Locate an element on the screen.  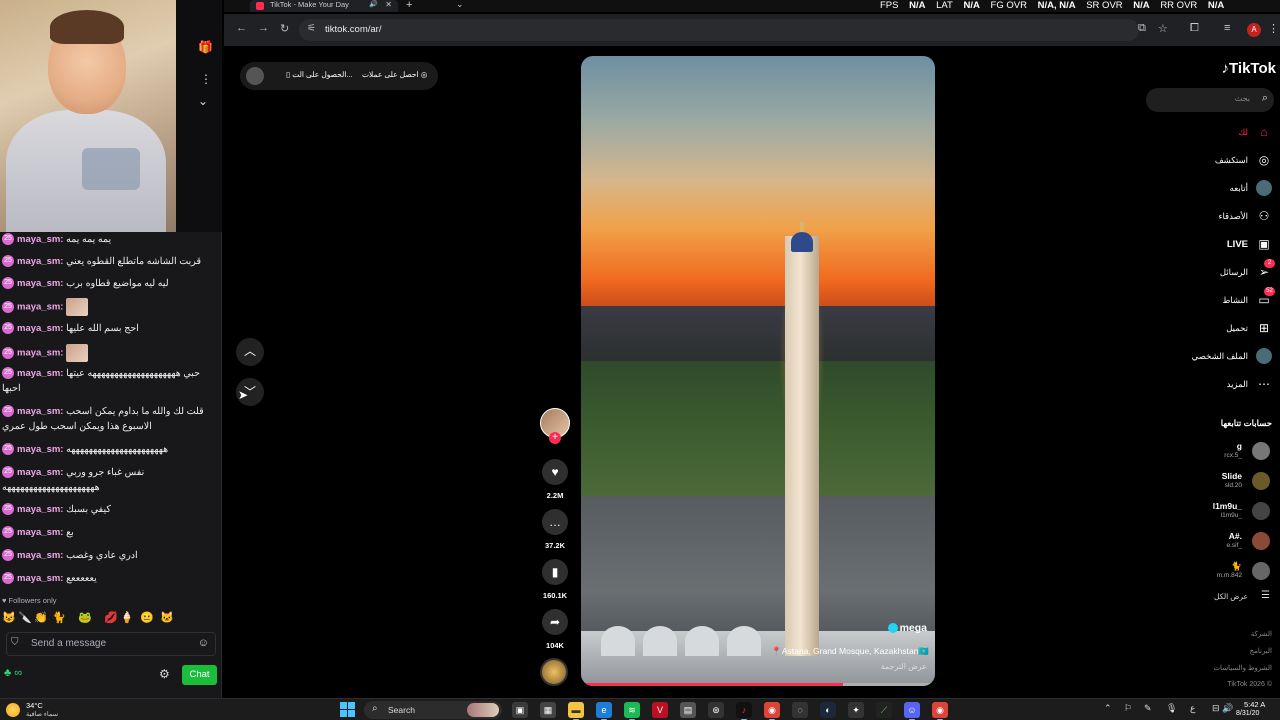
voicemod-icon: V is located at coordinates (660, 710).